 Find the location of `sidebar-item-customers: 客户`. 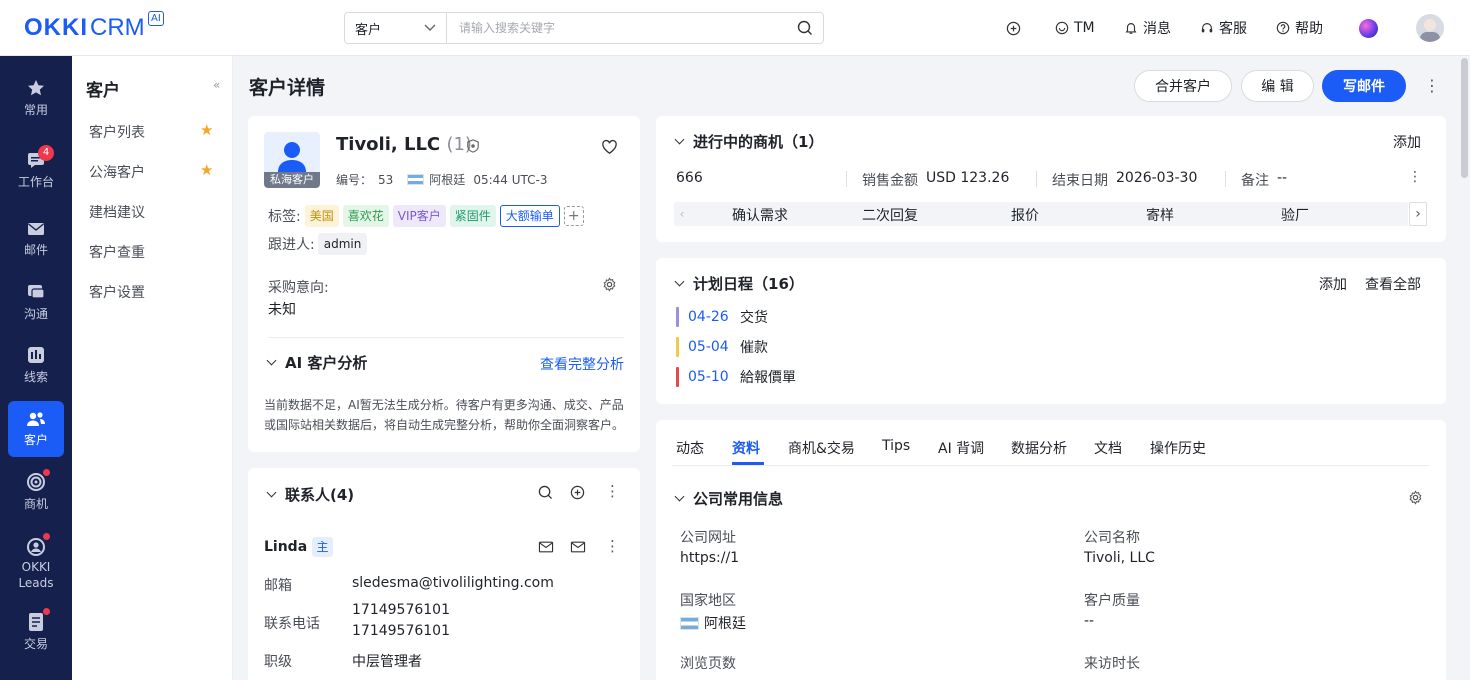

sidebar-item-customers: 客户 is located at coordinates (36, 429).